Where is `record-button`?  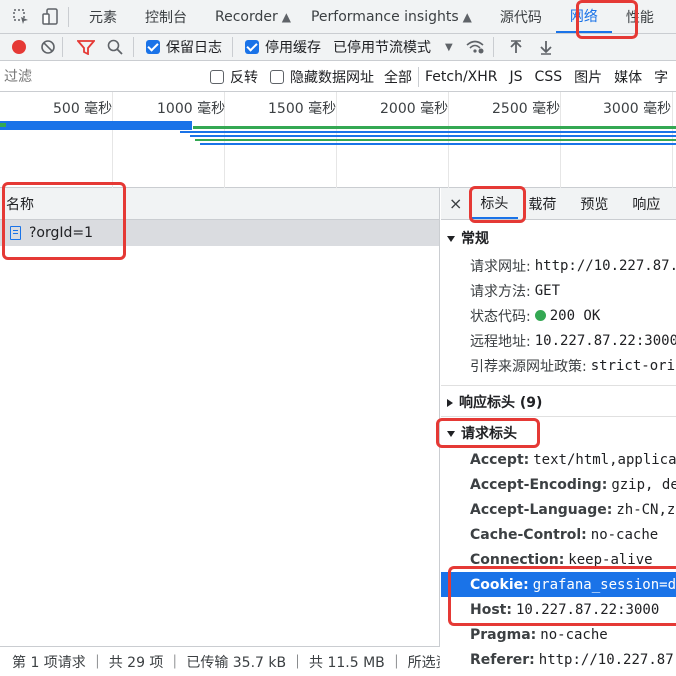
record-button is located at coordinates (19, 47).